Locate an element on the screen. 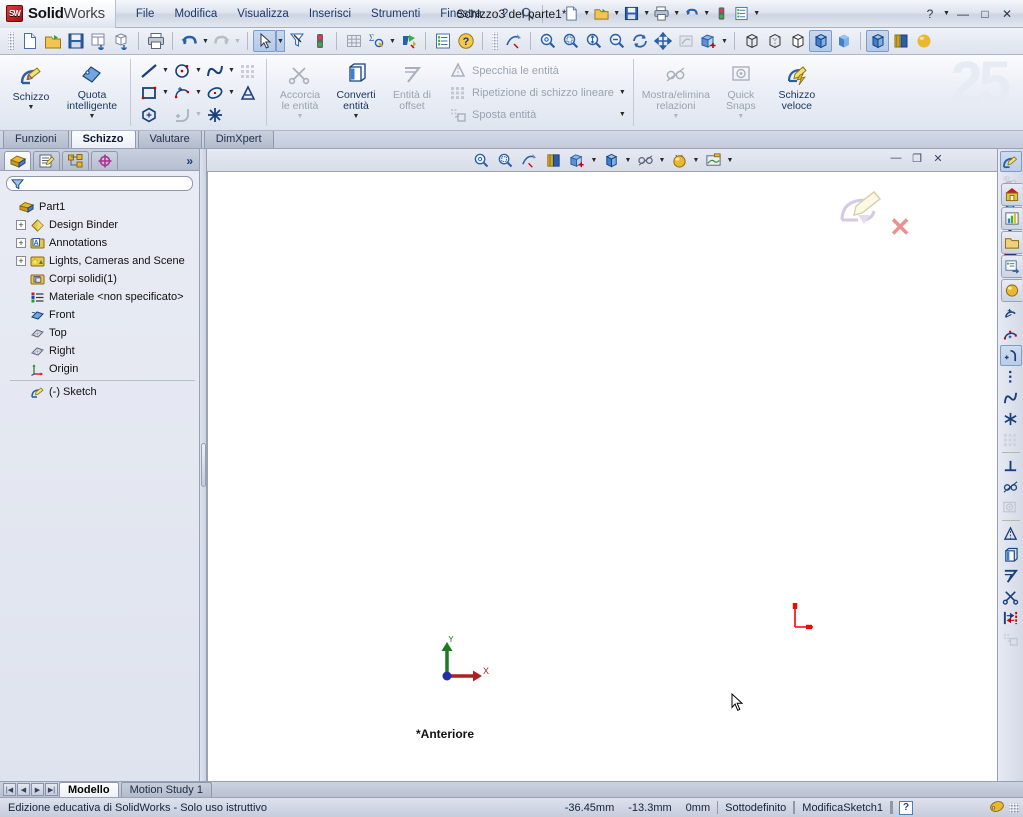 This screenshot has height=817, width=1023. tree-rollback-bar is located at coordinates (102, 380).